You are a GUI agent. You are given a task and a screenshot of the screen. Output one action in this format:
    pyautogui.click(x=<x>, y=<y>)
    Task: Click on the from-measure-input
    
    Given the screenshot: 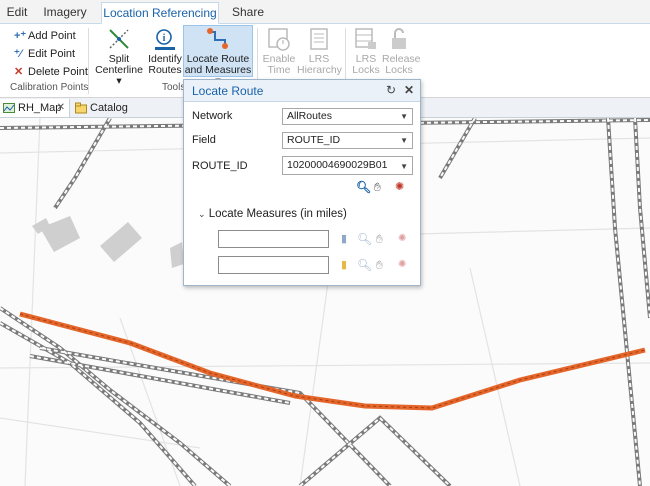 What is the action you would take?
    pyautogui.click(x=273, y=239)
    